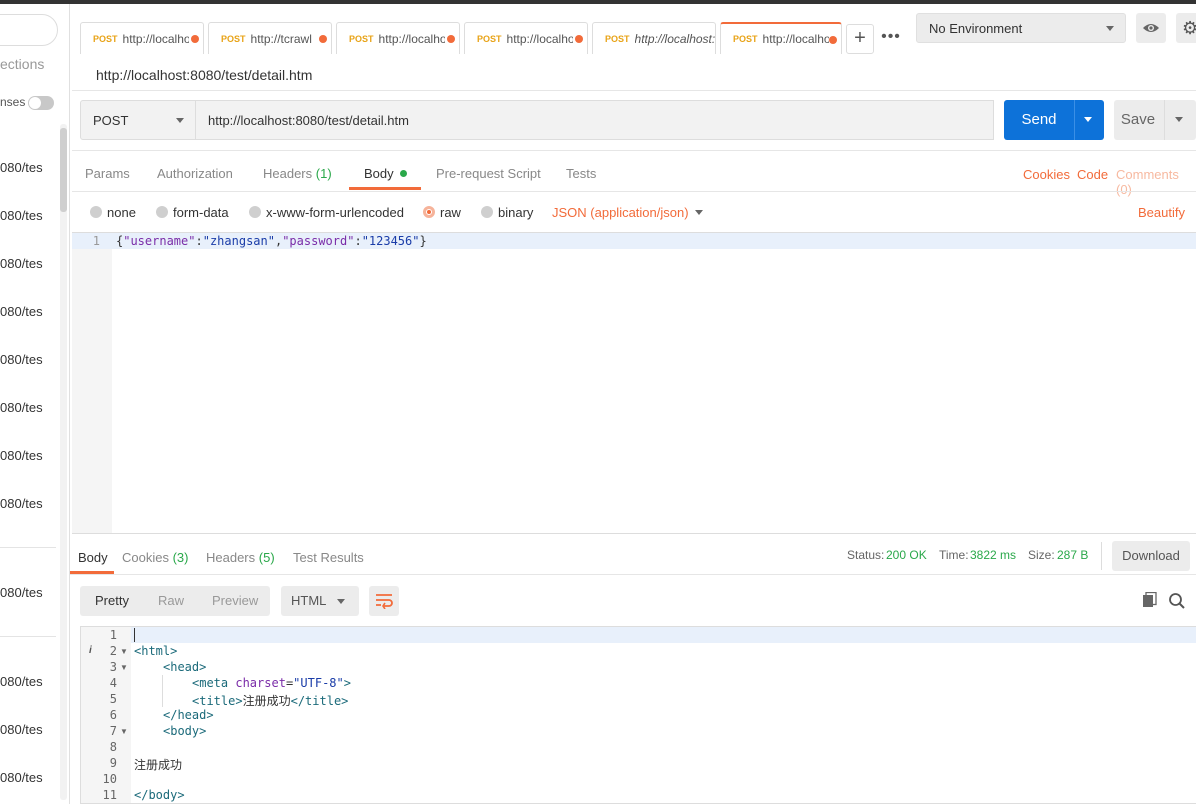 The width and height of the screenshot is (1196, 804). What do you see at coordinates (489, 38) in the screenshot?
I see `tab-method: POST` at bounding box center [489, 38].